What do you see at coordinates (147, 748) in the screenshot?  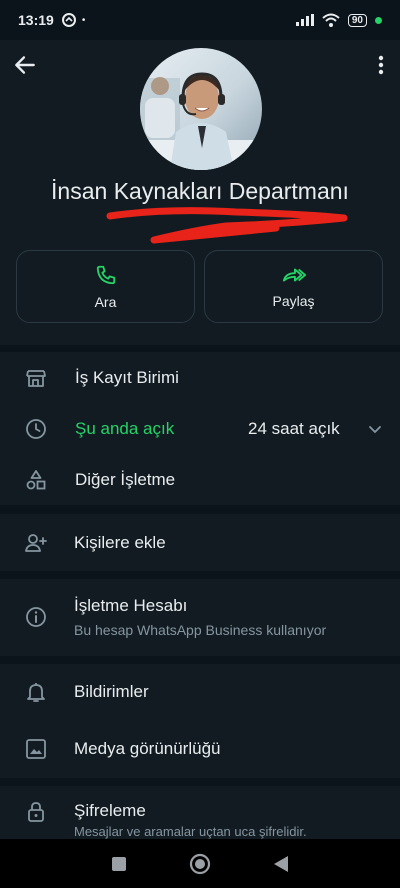 I see `media-visibility-label: Medya görünürlüğü` at bounding box center [147, 748].